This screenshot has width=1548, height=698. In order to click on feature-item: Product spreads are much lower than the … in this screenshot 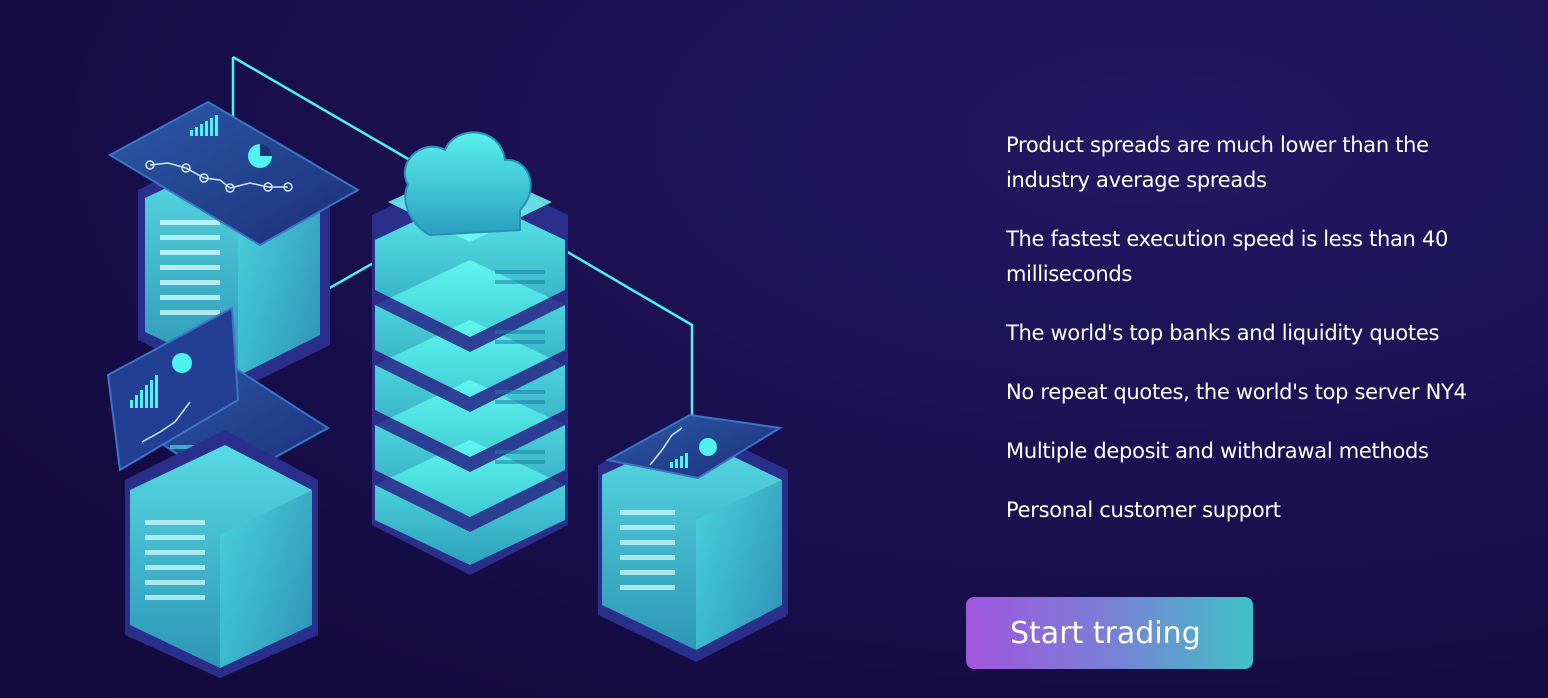, I will do `click(1217, 162)`.